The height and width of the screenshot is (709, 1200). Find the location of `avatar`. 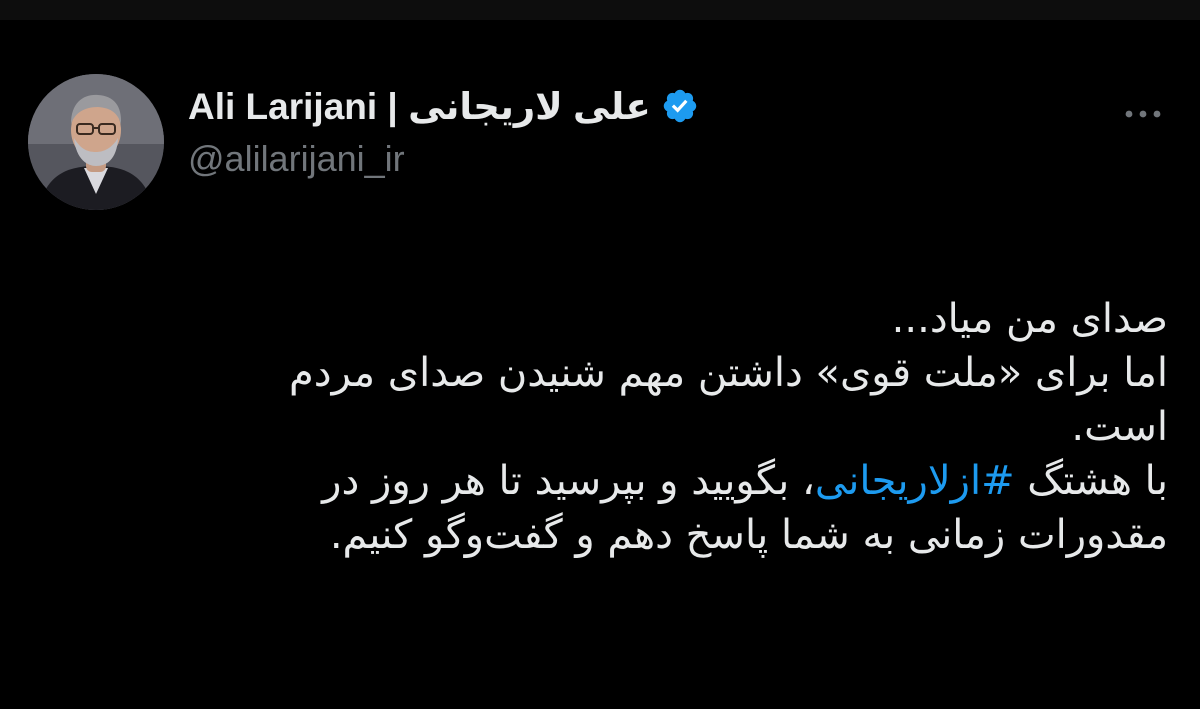

avatar is located at coordinates (96, 142).